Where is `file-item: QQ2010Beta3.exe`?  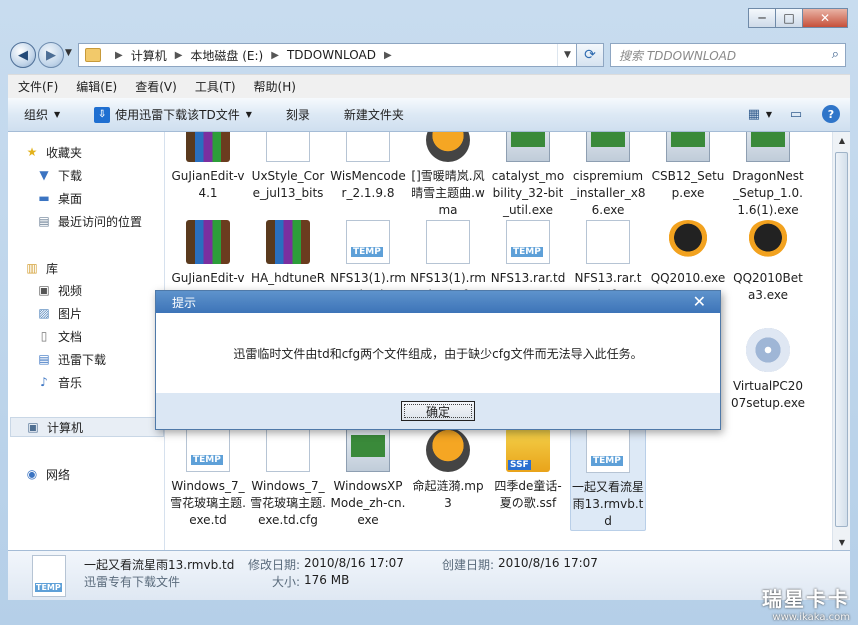
file-item: QQ2010Beta3.exe is located at coordinates (768, 262).